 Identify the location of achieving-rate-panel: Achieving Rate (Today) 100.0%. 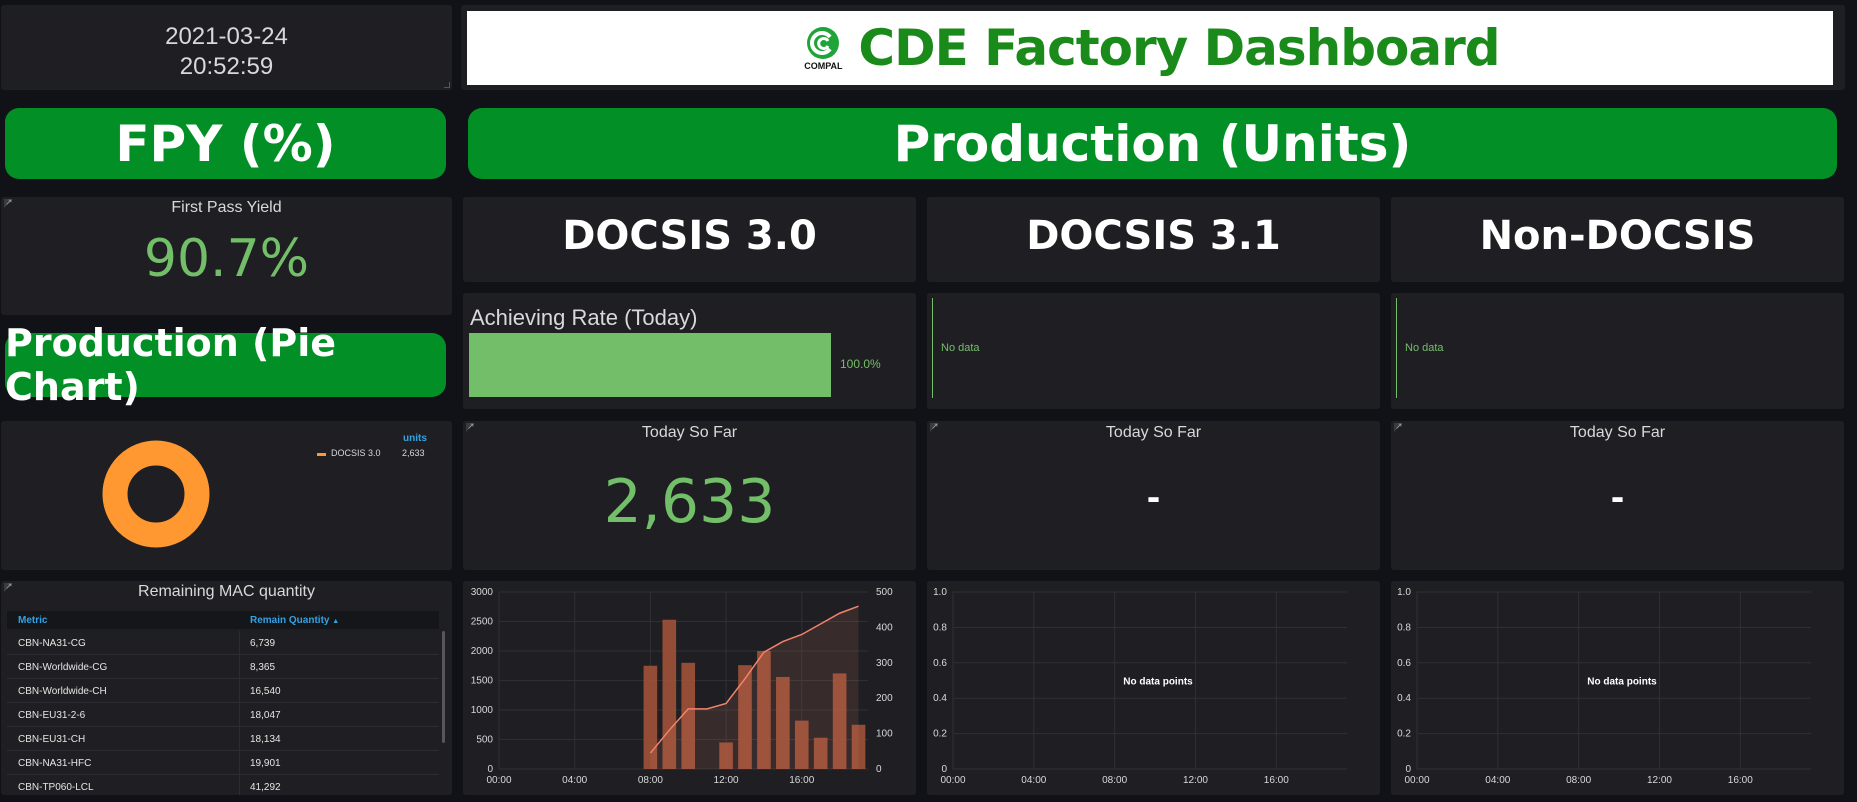
(689, 351).